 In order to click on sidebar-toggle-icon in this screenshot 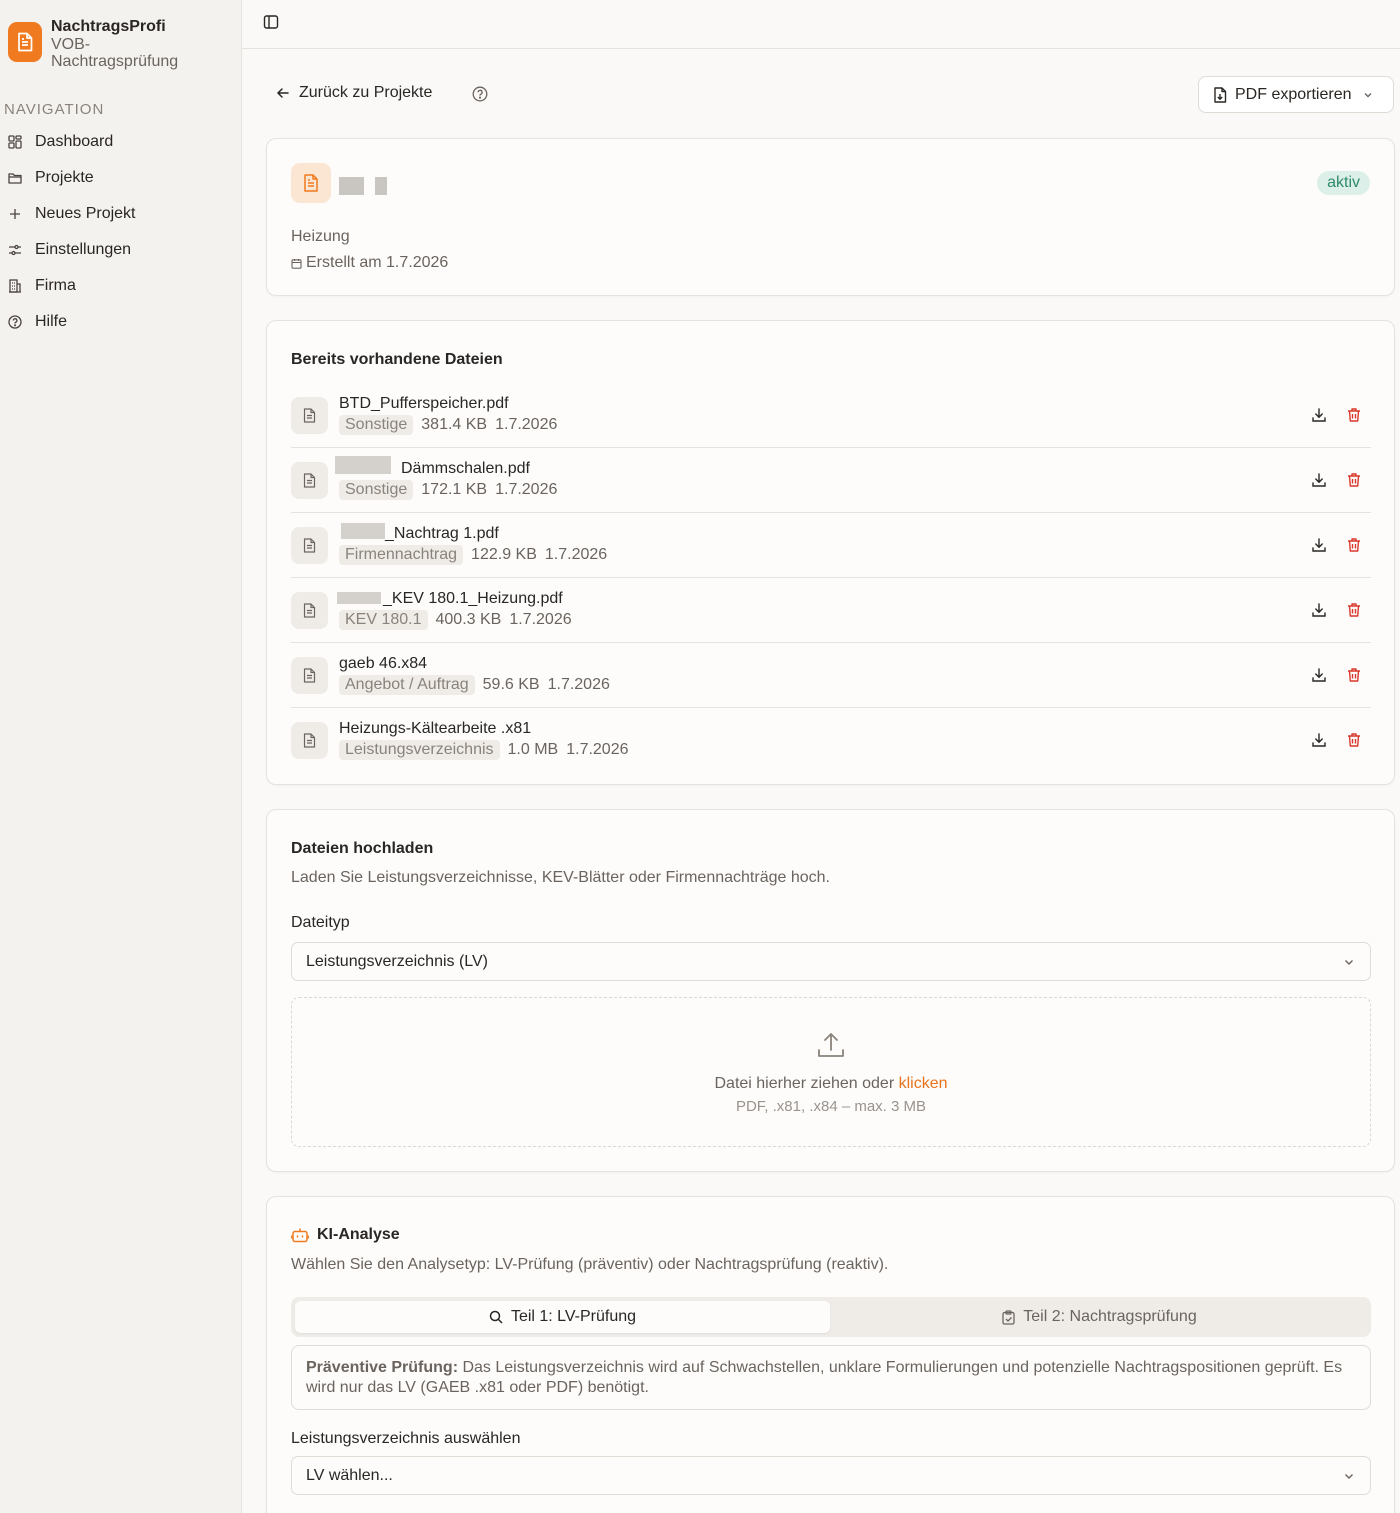, I will do `click(271, 22)`.